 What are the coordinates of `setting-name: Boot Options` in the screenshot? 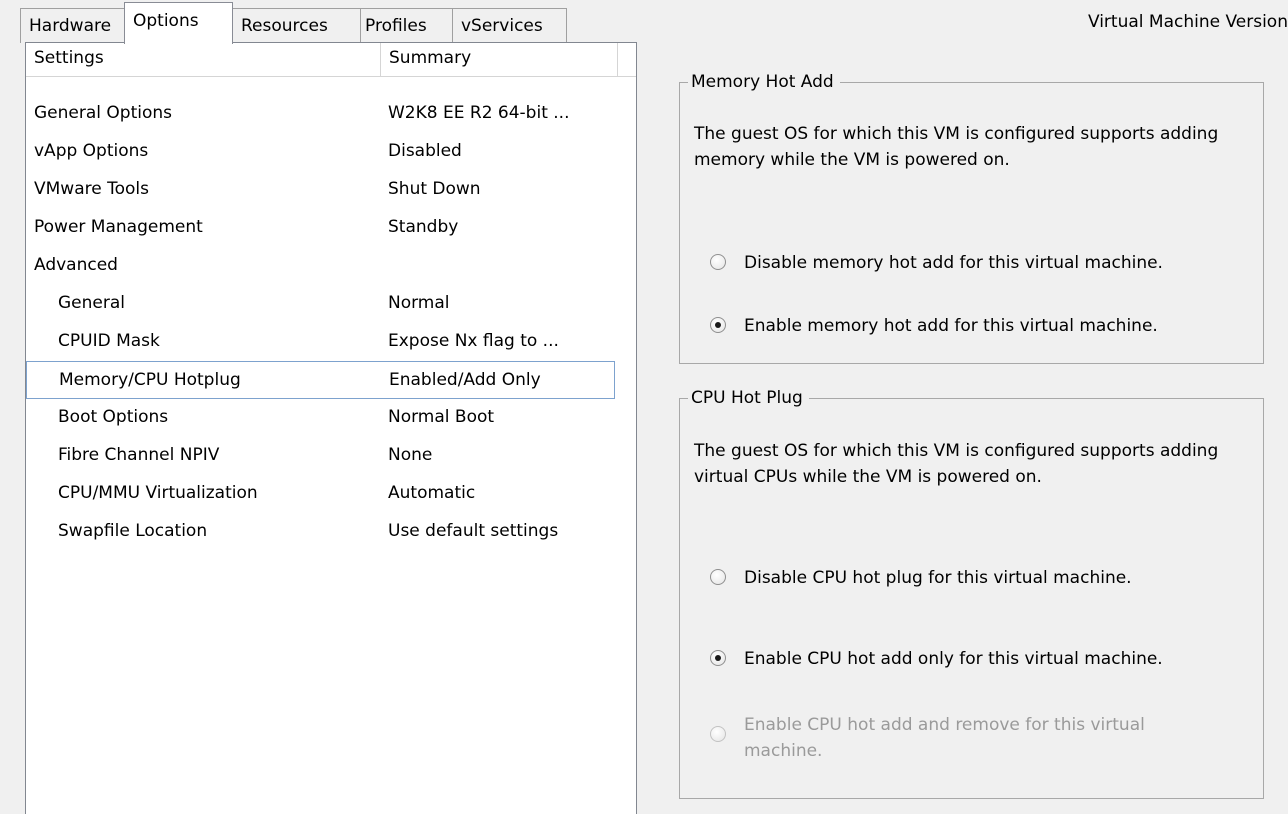 It's located at (113, 417).